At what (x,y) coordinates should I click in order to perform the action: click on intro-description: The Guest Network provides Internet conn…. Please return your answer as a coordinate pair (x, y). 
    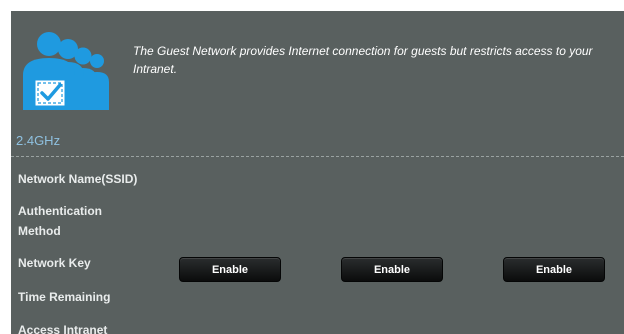
    Looking at the image, I should click on (363, 60).